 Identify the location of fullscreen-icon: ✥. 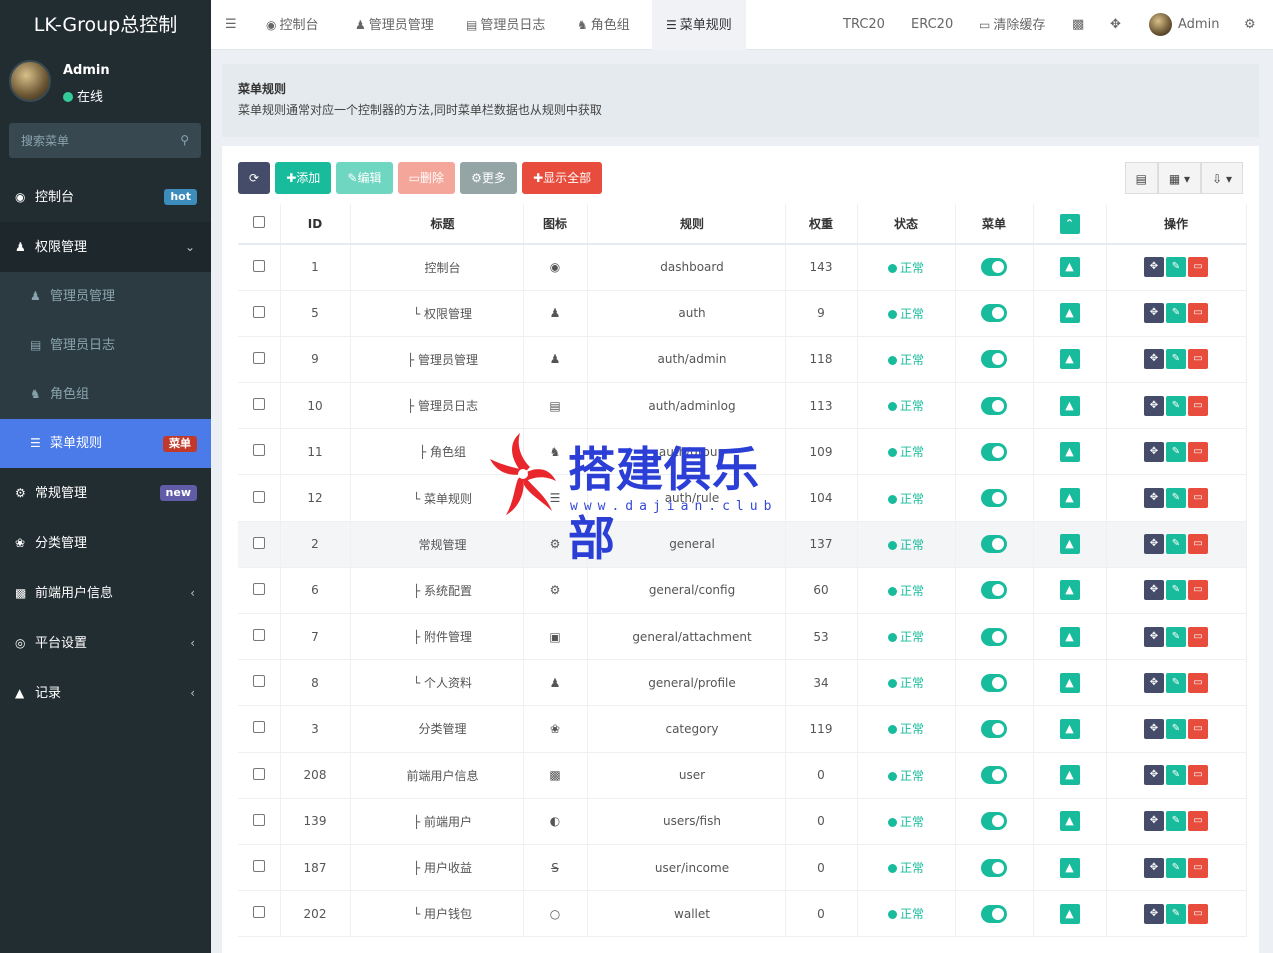
(1115, 25).